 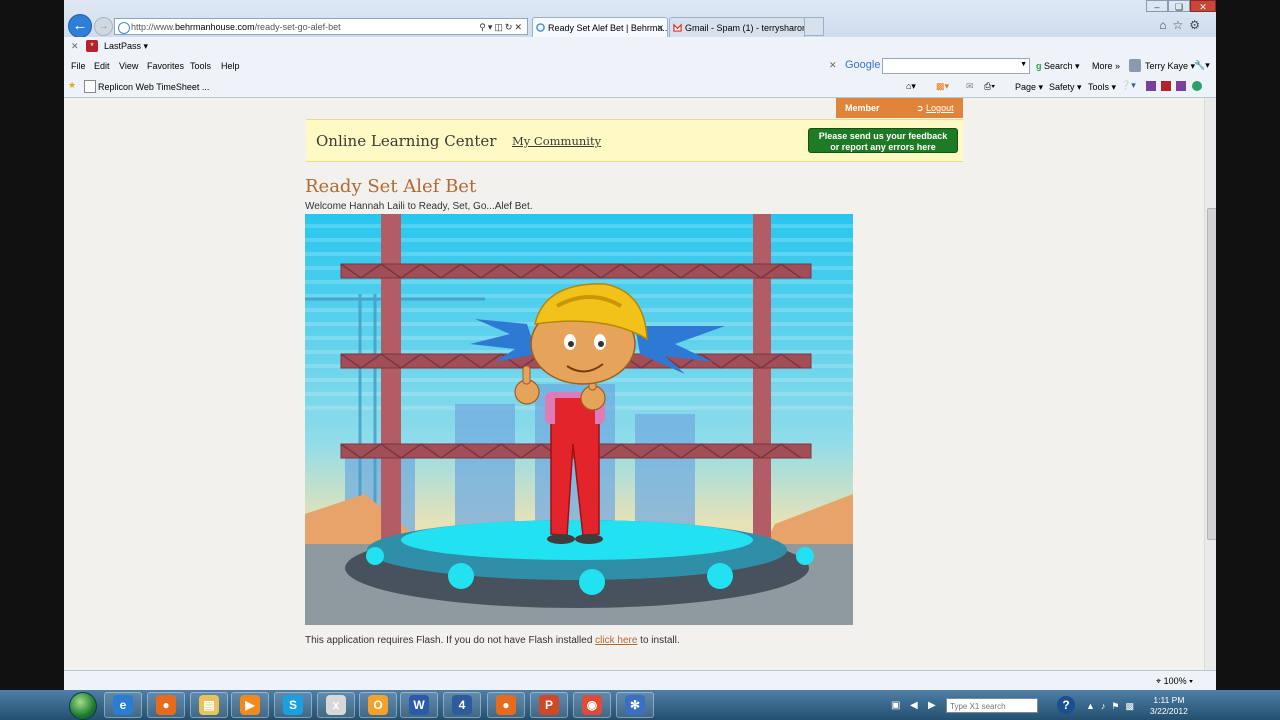 I want to click on more-label: More, so click(x=1102, y=66).